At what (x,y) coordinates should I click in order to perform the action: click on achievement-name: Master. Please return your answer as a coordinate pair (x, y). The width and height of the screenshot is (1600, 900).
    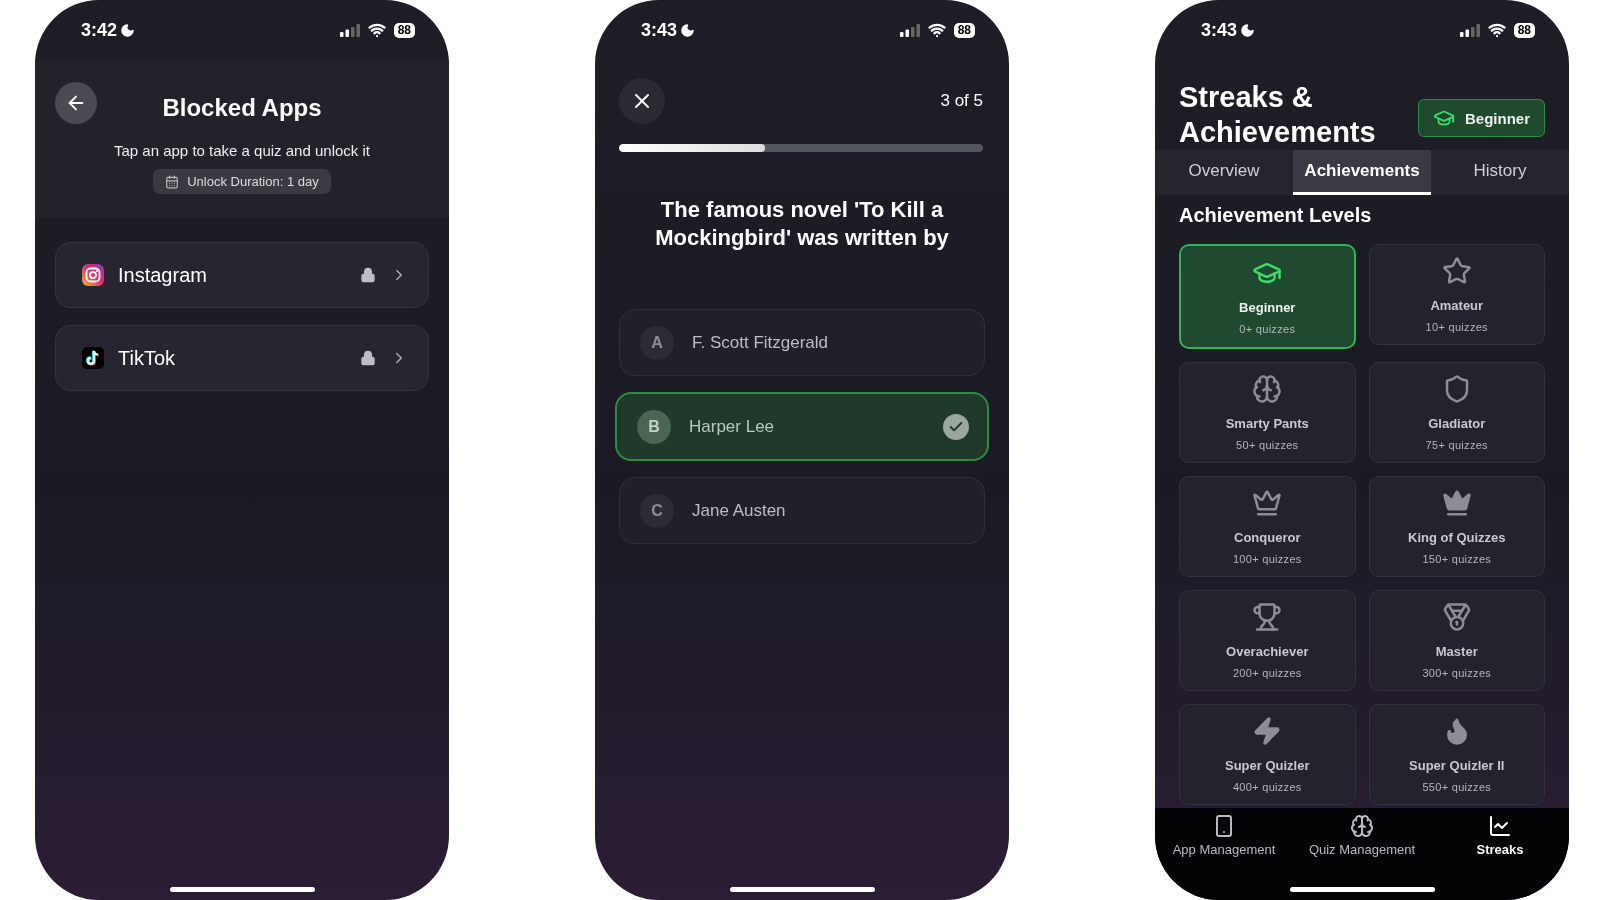
    Looking at the image, I should click on (1456, 651).